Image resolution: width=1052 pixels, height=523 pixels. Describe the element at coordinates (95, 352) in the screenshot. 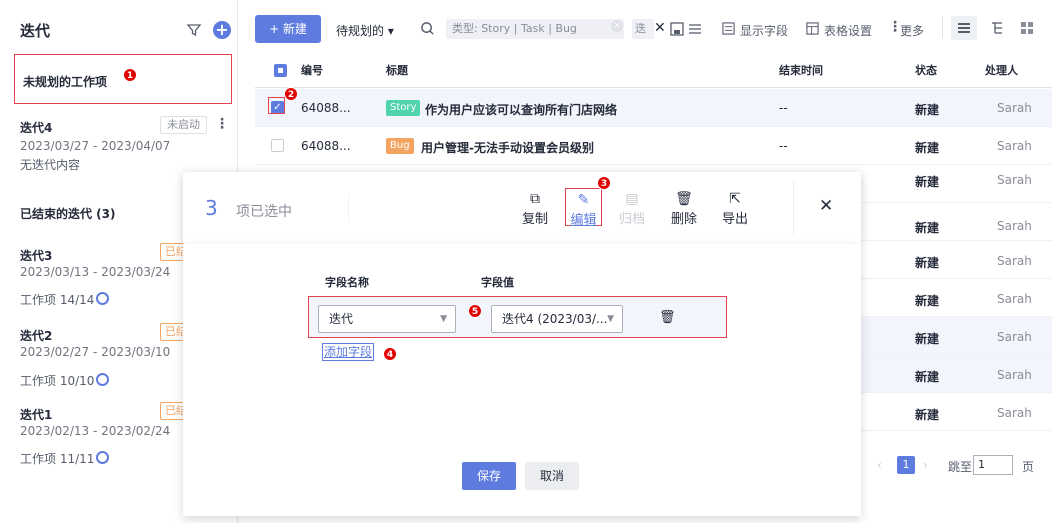

I see `iteration-2-dates: 2023/02/27 - 2023/03/10` at that location.